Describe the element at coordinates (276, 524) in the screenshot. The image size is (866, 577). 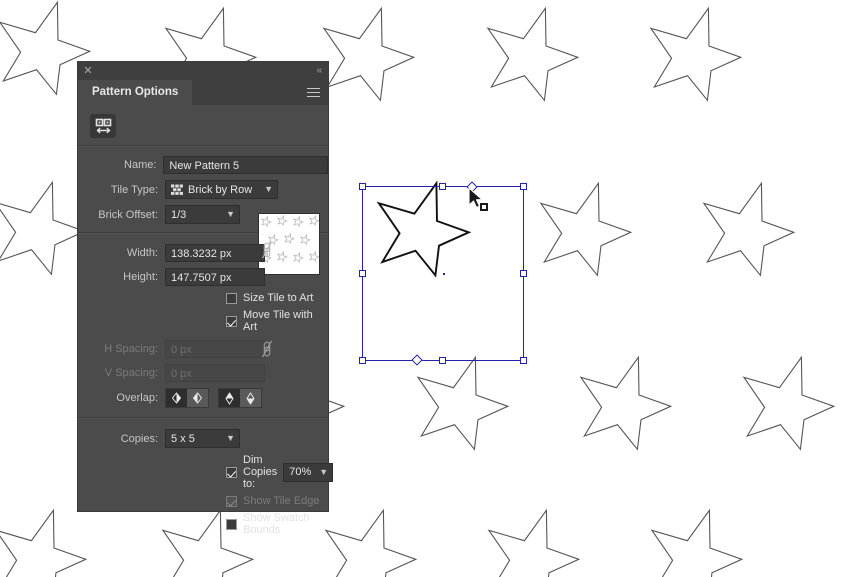
I see `show-swatch-bounds-label: Show Swatch Bounds` at that location.